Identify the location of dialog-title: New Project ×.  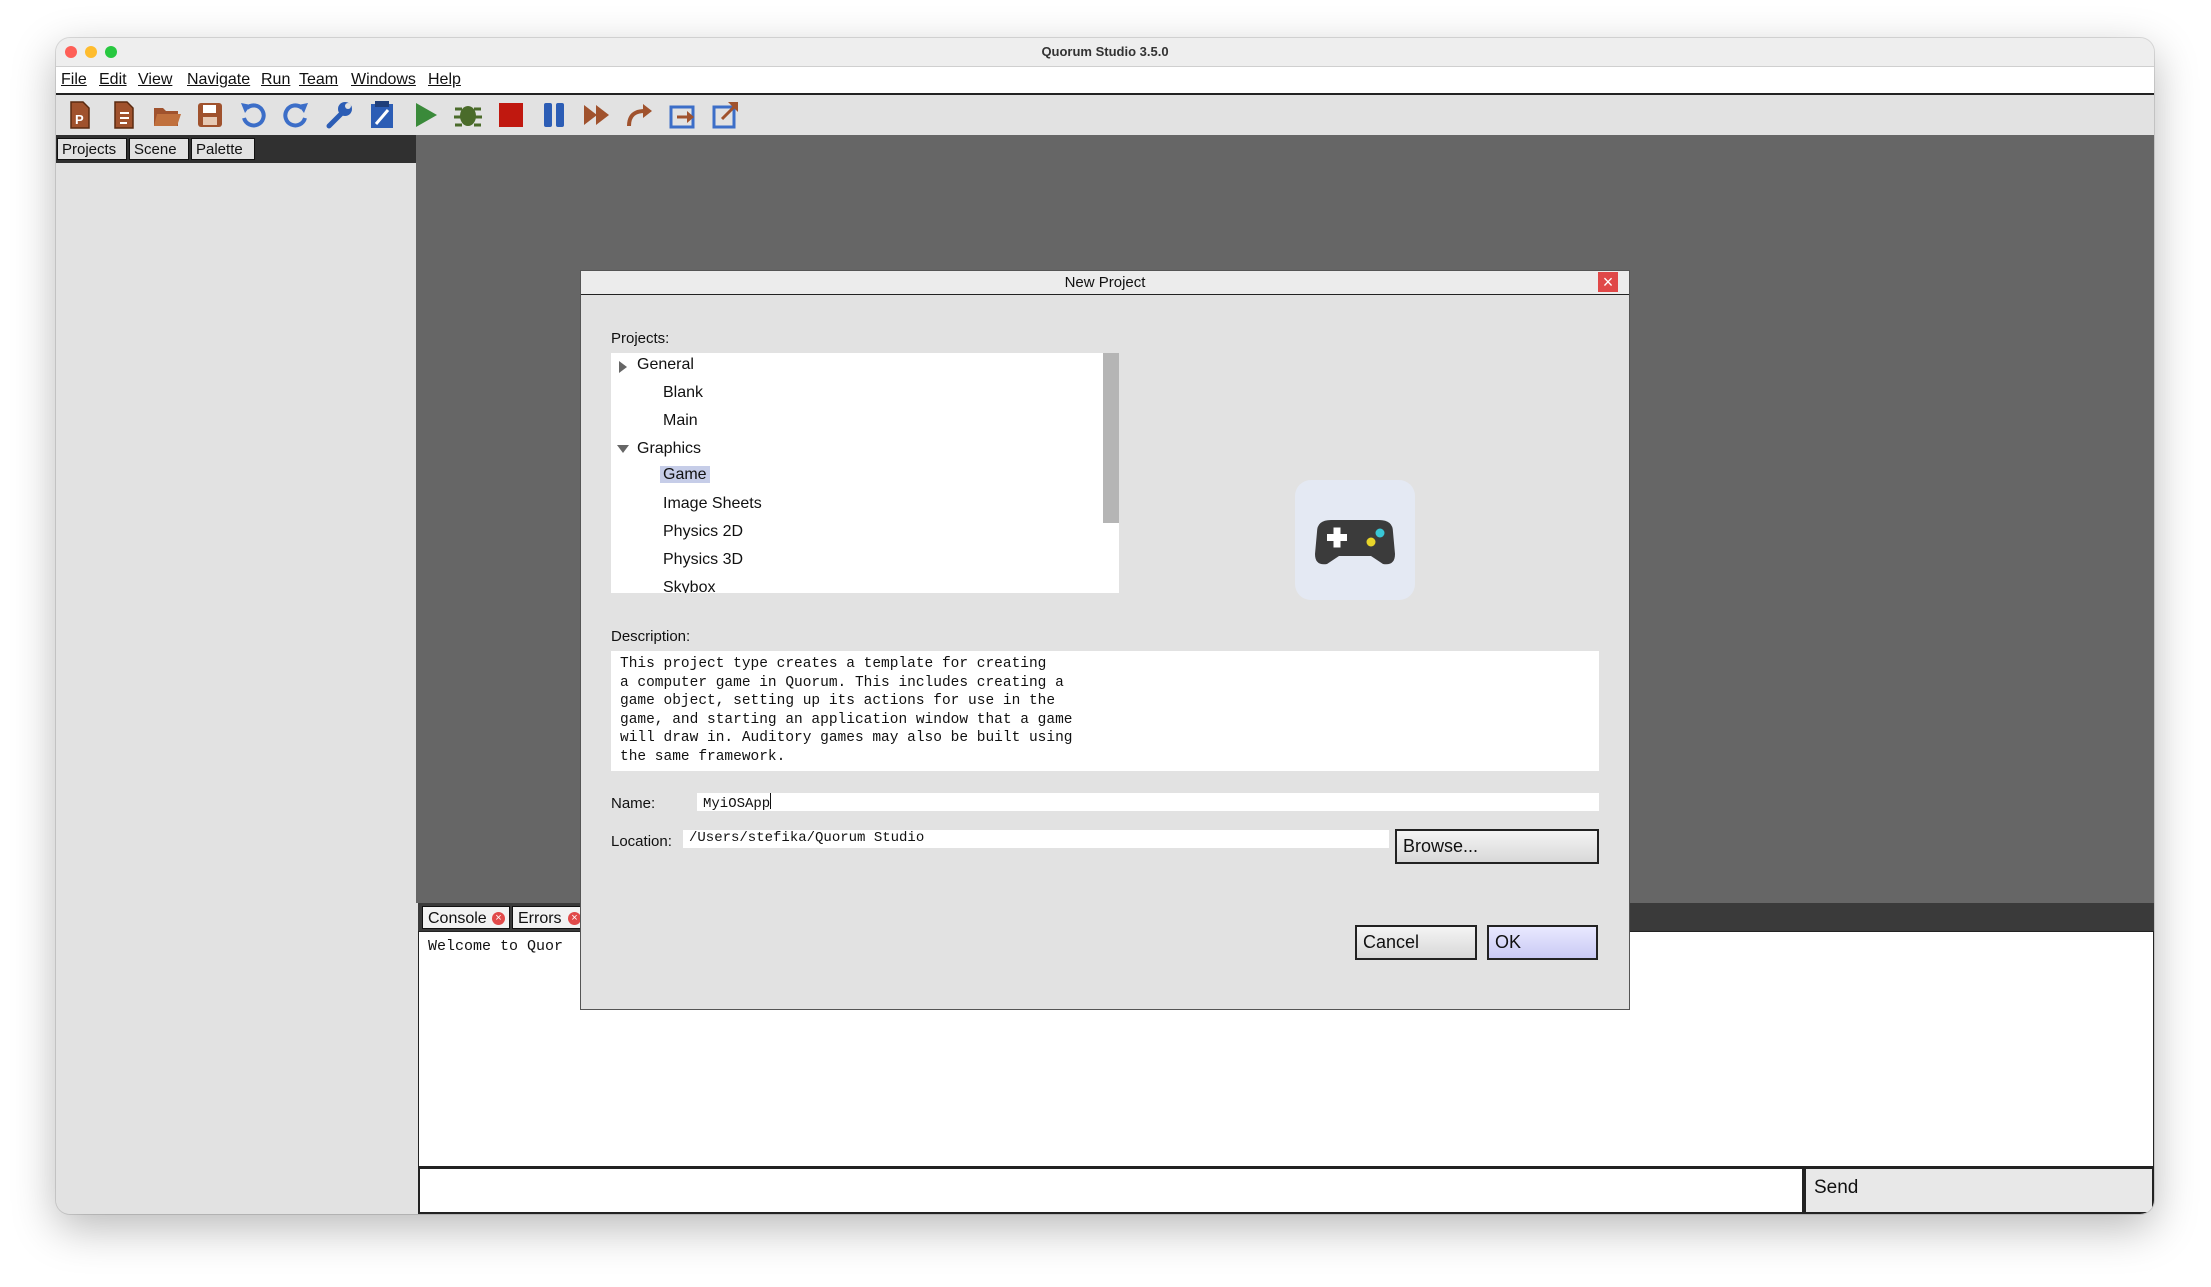
(1105, 283).